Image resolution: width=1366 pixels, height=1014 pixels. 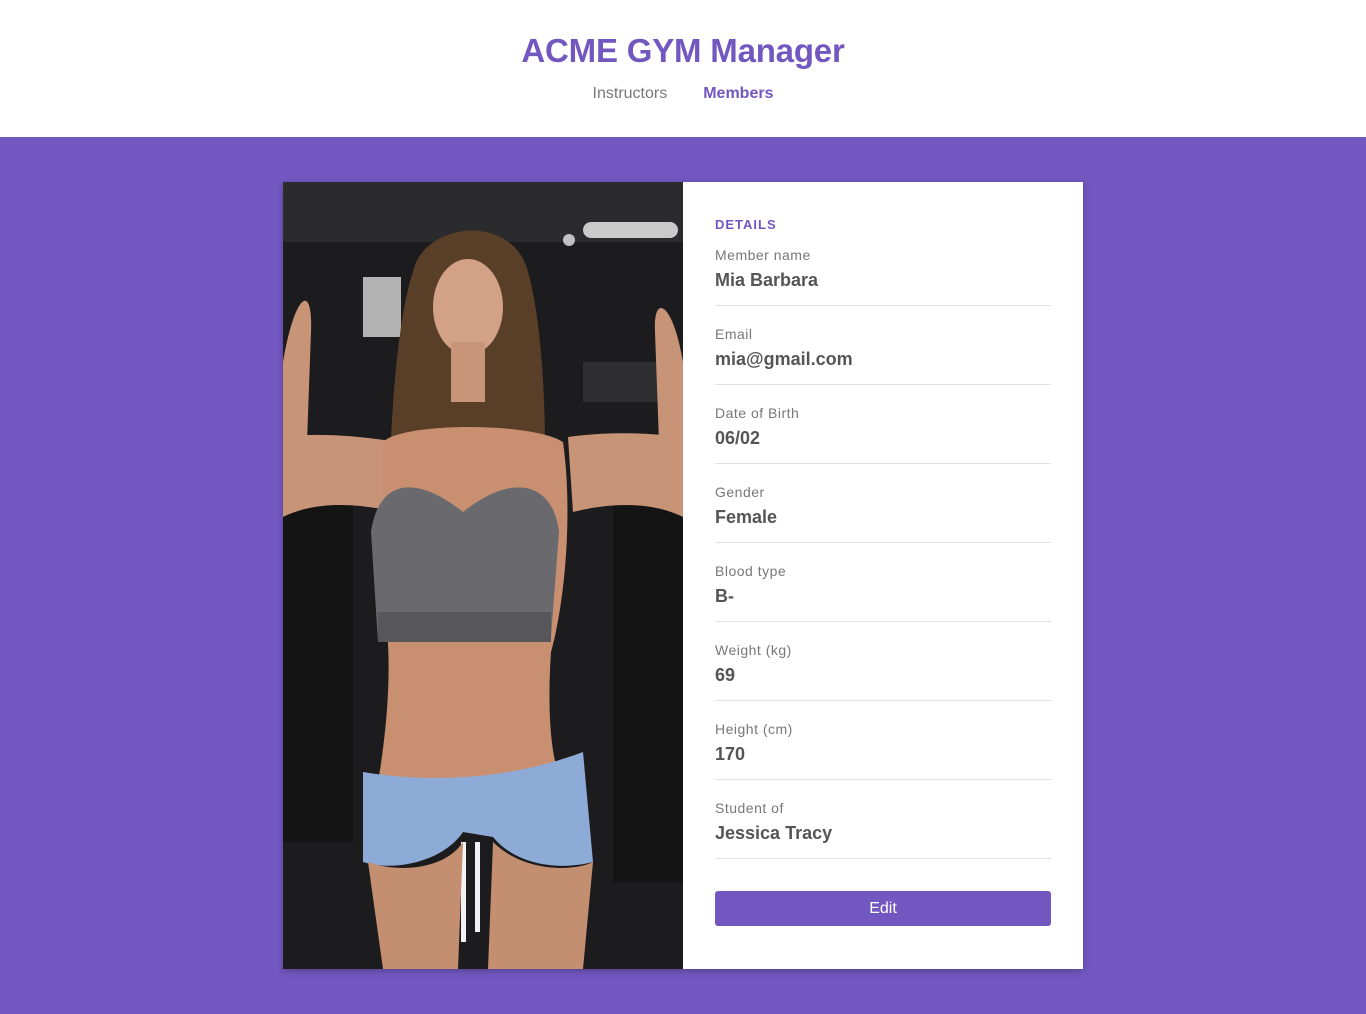 What do you see at coordinates (883, 740) in the screenshot?
I see `field-height: Height (cm) 170` at bounding box center [883, 740].